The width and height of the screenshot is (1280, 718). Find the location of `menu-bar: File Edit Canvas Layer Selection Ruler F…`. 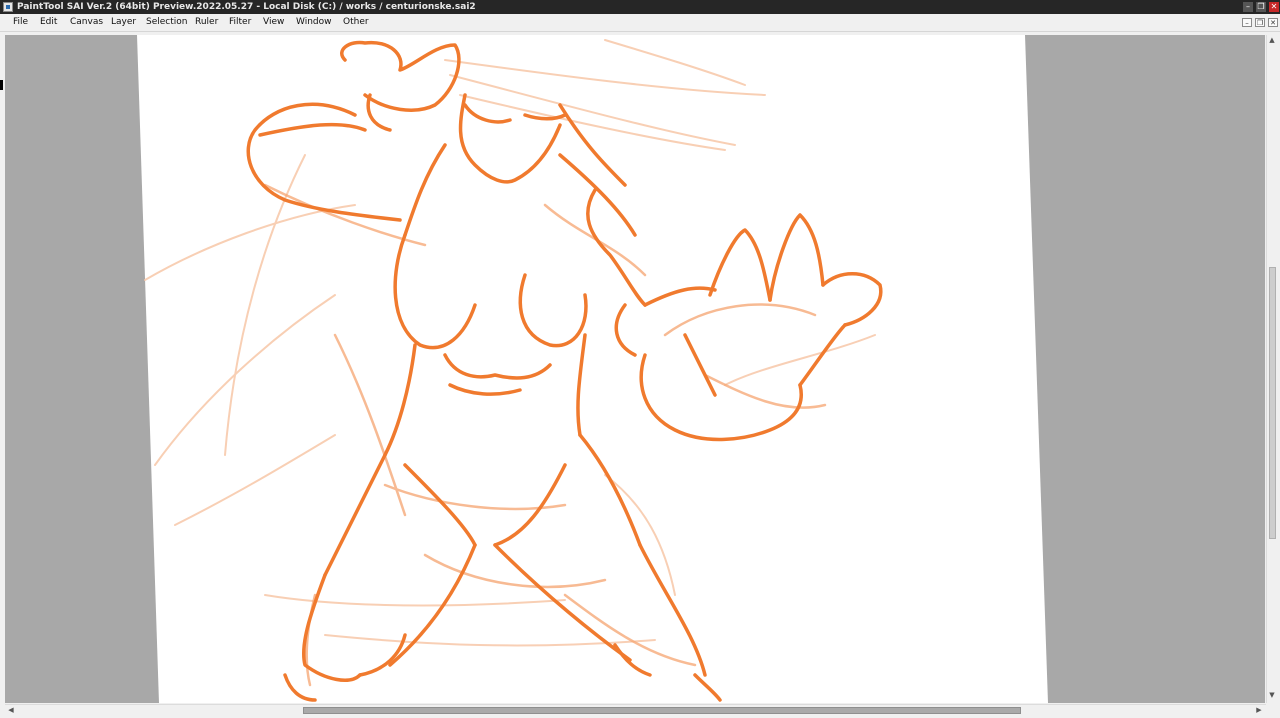

menu-bar: File Edit Canvas Layer Selection Ruler F… is located at coordinates (640, 23).